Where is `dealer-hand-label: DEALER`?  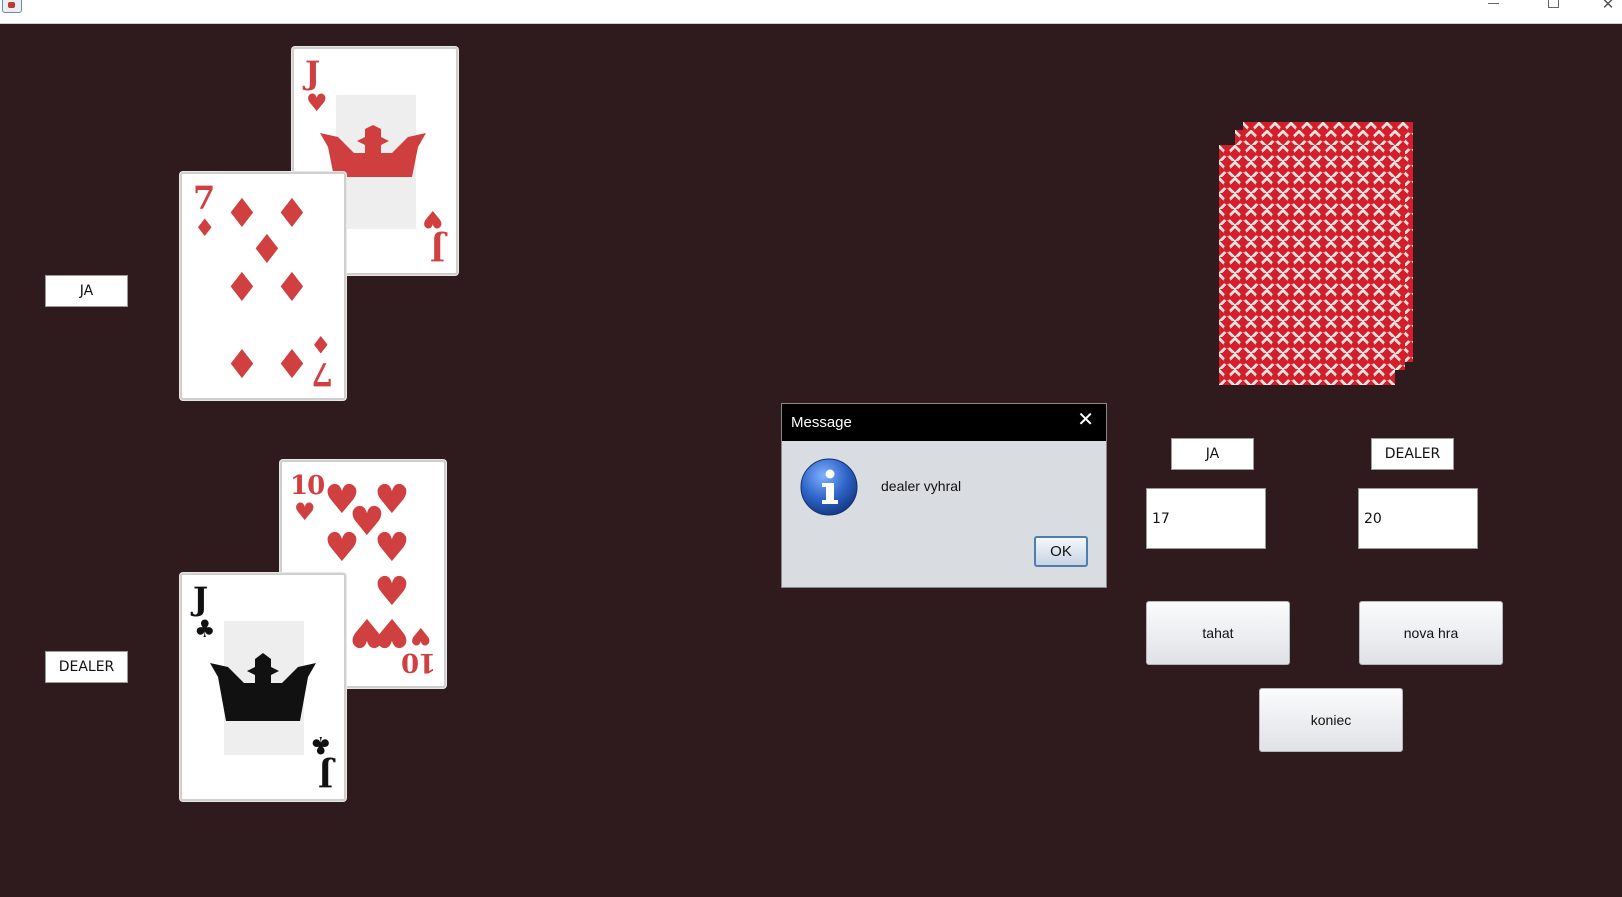 dealer-hand-label: DEALER is located at coordinates (86, 667).